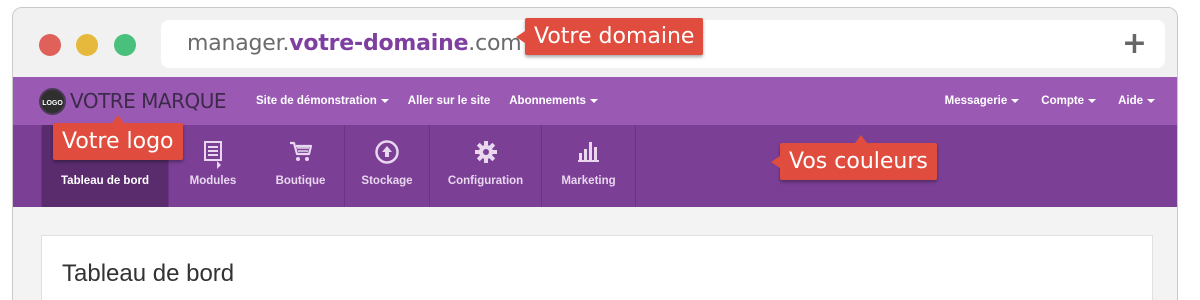  Describe the element at coordinates (485, 181) in the screenshot. I see `tab-configuration-label: Configuration` at that location.